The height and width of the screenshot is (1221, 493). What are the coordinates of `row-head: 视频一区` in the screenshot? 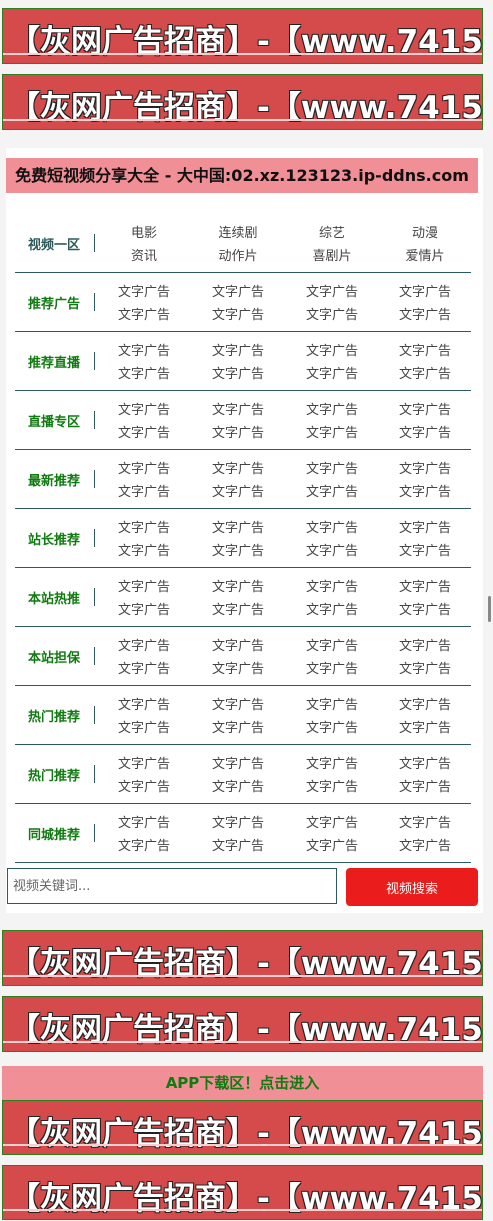 It's located at (54, 243).